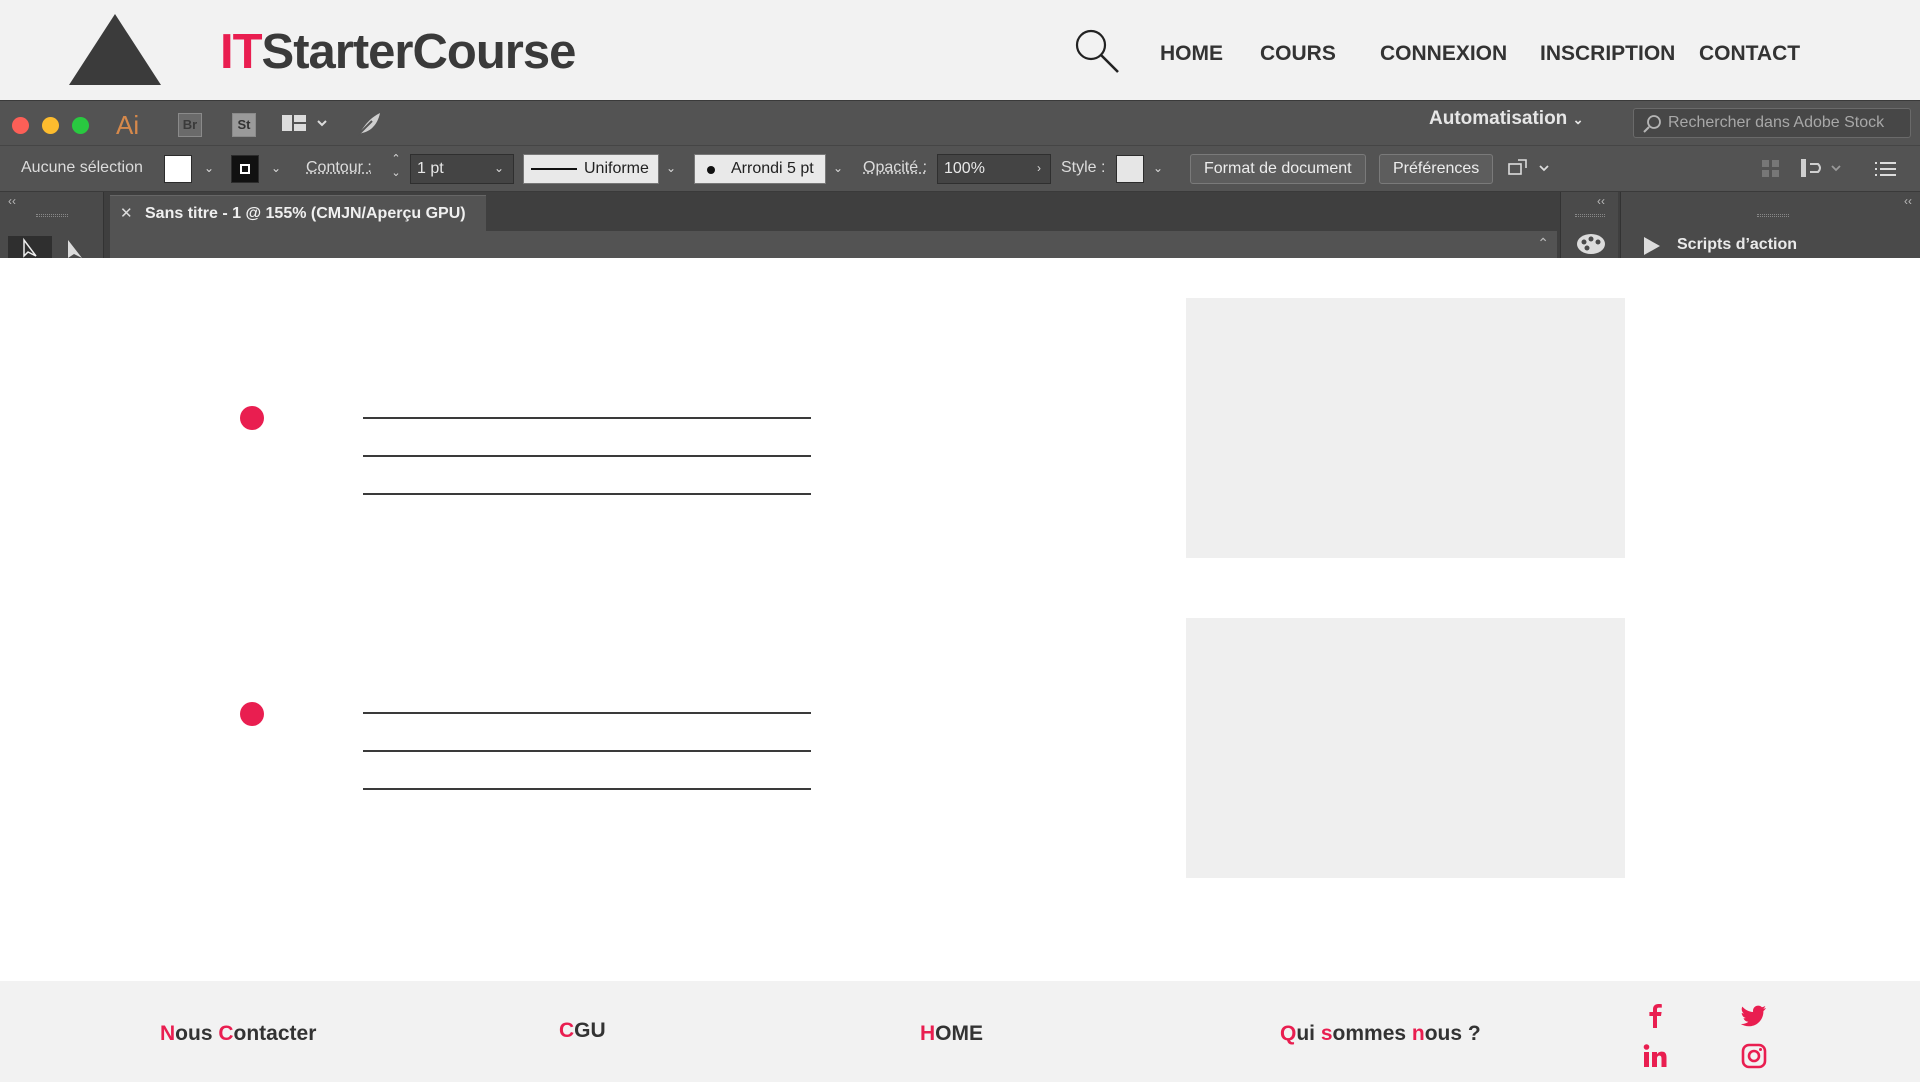 The image size is (1920, 1082). What do you see at coordinates (1589, 225) in the screenshot?
I see `panel-icon-column: ‹‹` at bounding box center [1589, 225].